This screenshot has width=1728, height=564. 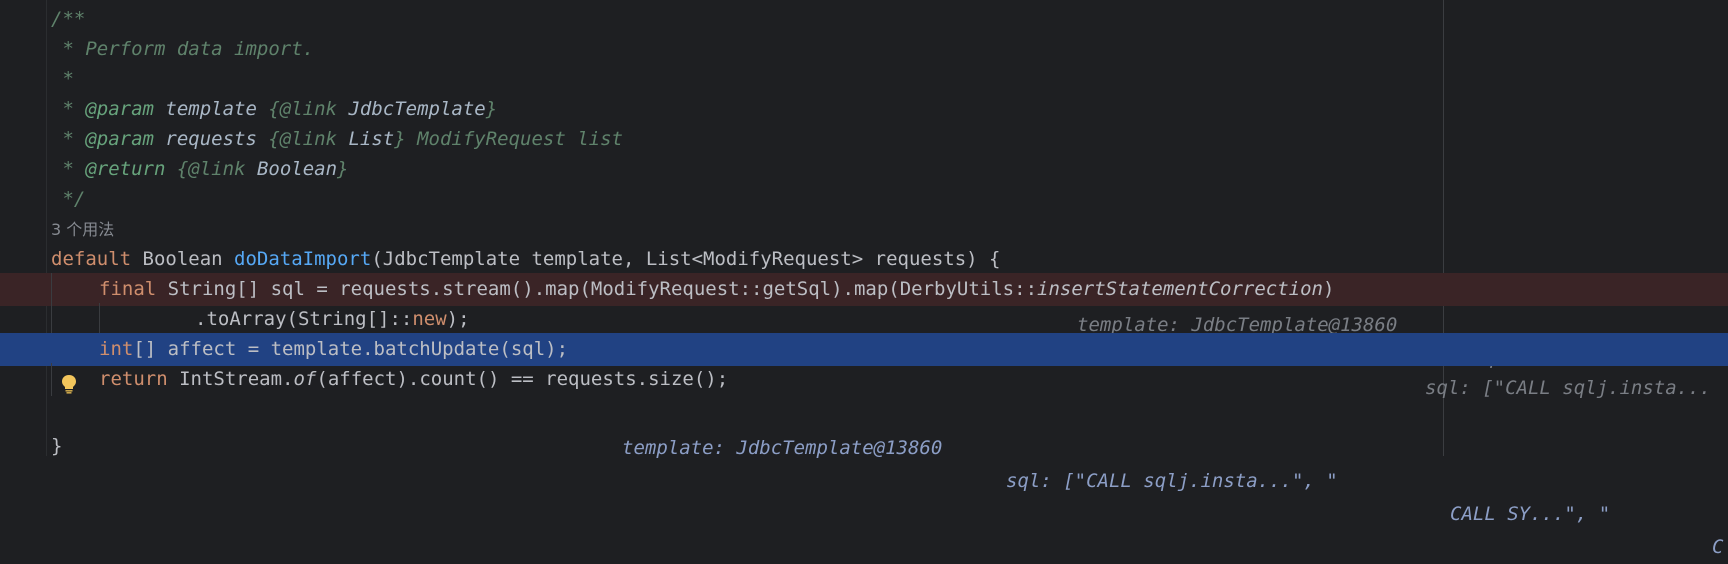 What do you see at coordinates (864, 19) in the screenshot?
I see `code-line: /**` at bounding box center [864, 19].